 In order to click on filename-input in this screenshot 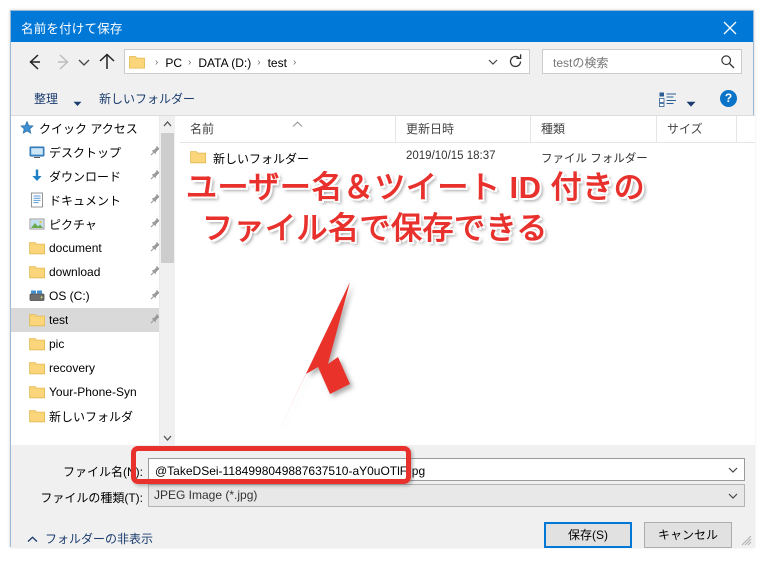, I will do `click(435, 470)`.